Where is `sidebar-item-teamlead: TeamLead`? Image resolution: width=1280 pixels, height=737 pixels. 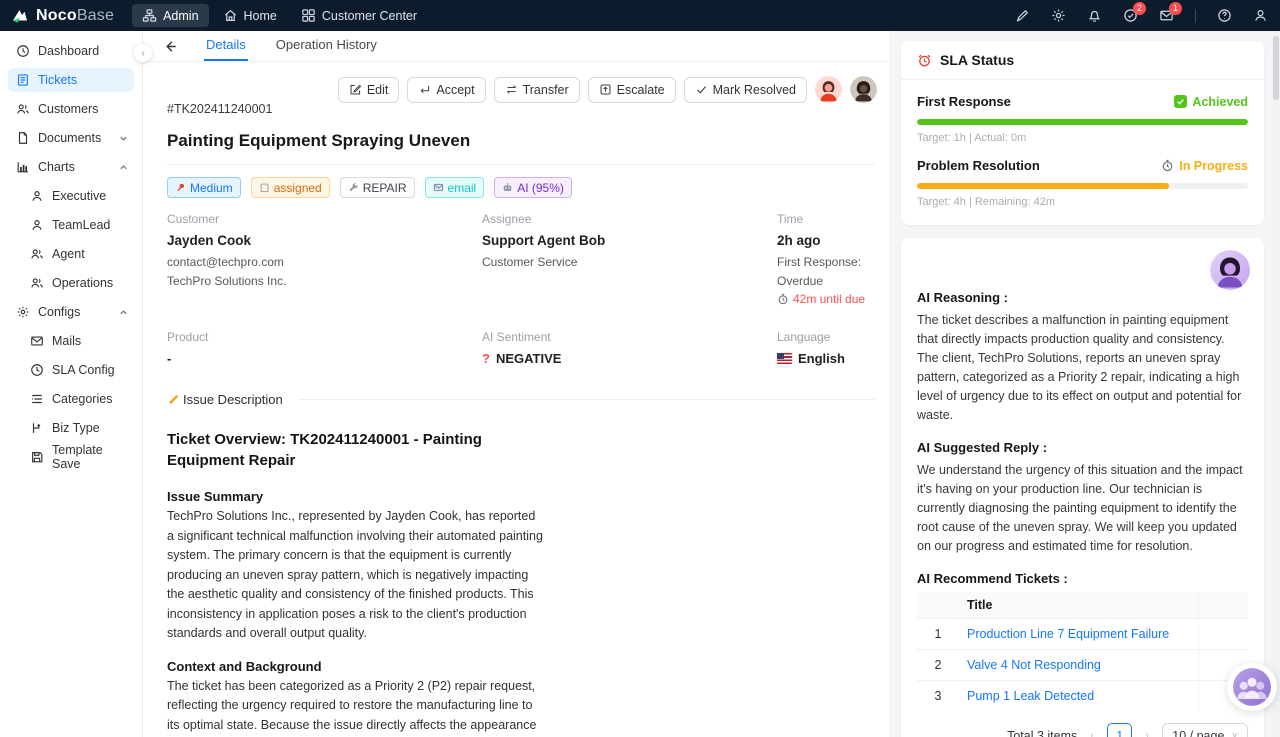 sidebar-item-teamlead: TeamLead is located at coordinates (71, 225).